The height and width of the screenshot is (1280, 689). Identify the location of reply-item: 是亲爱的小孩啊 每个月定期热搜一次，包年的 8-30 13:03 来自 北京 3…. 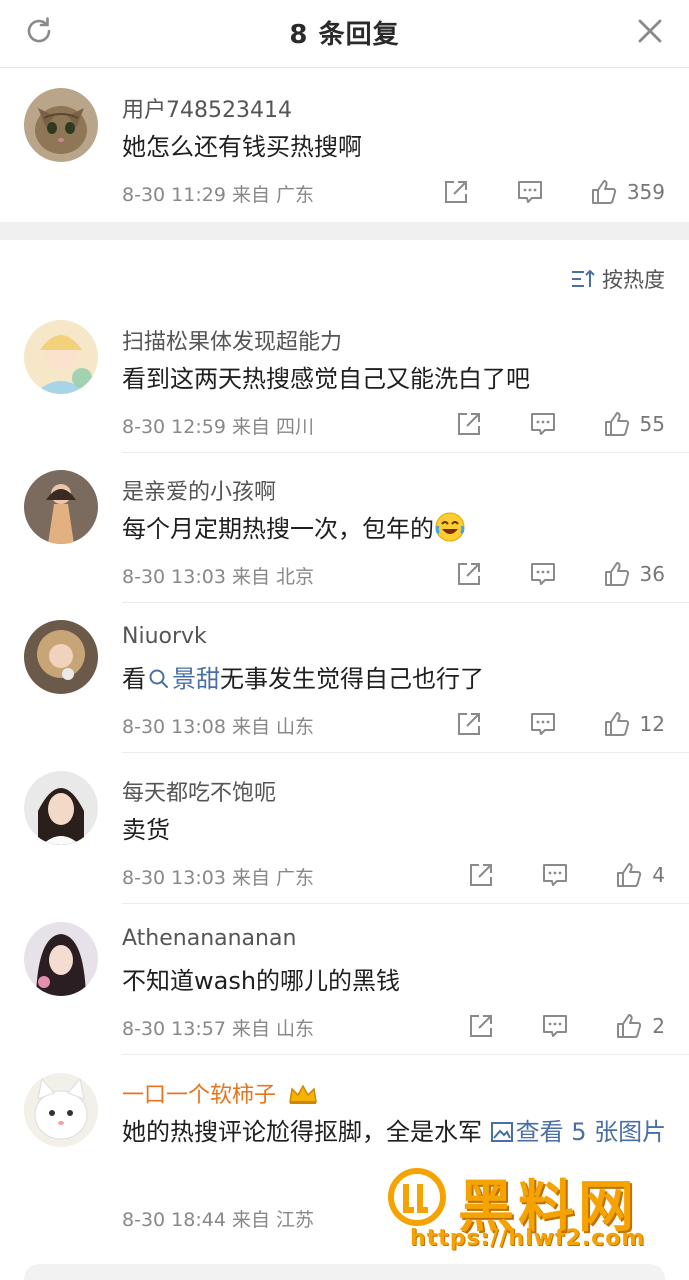
(344, 537).